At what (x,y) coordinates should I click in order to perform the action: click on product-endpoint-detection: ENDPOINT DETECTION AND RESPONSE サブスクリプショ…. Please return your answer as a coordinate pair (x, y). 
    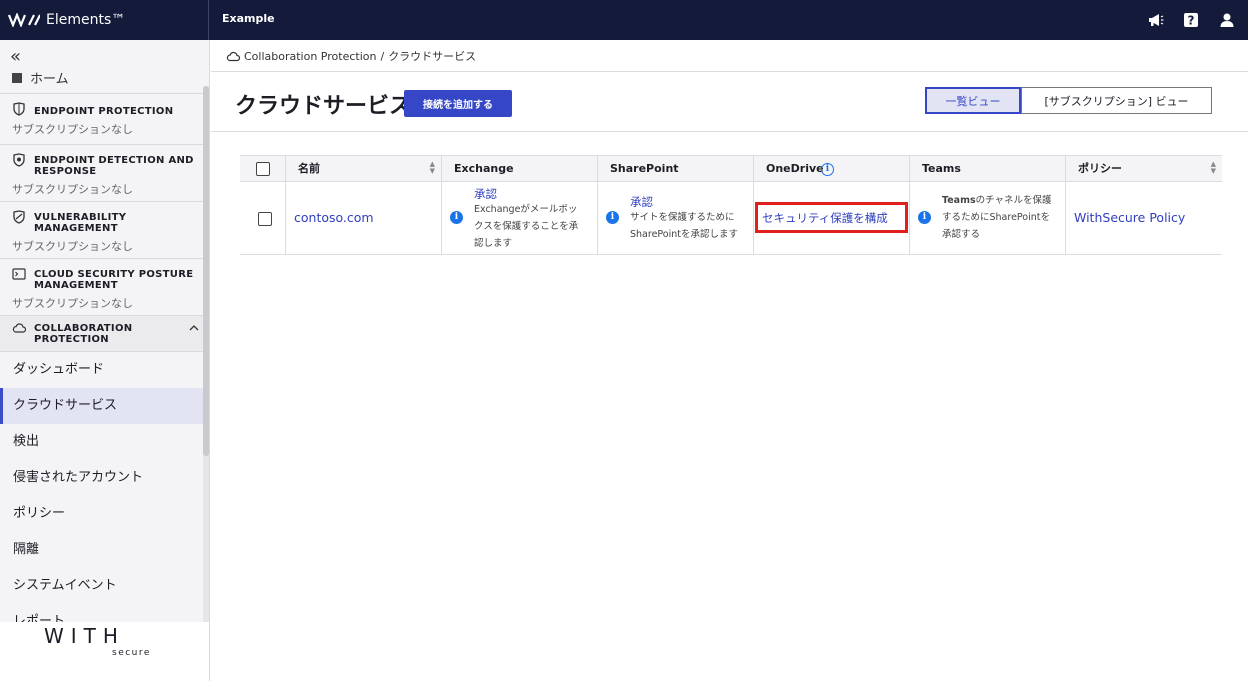
    Looking at the image, I should click on (101, 173).